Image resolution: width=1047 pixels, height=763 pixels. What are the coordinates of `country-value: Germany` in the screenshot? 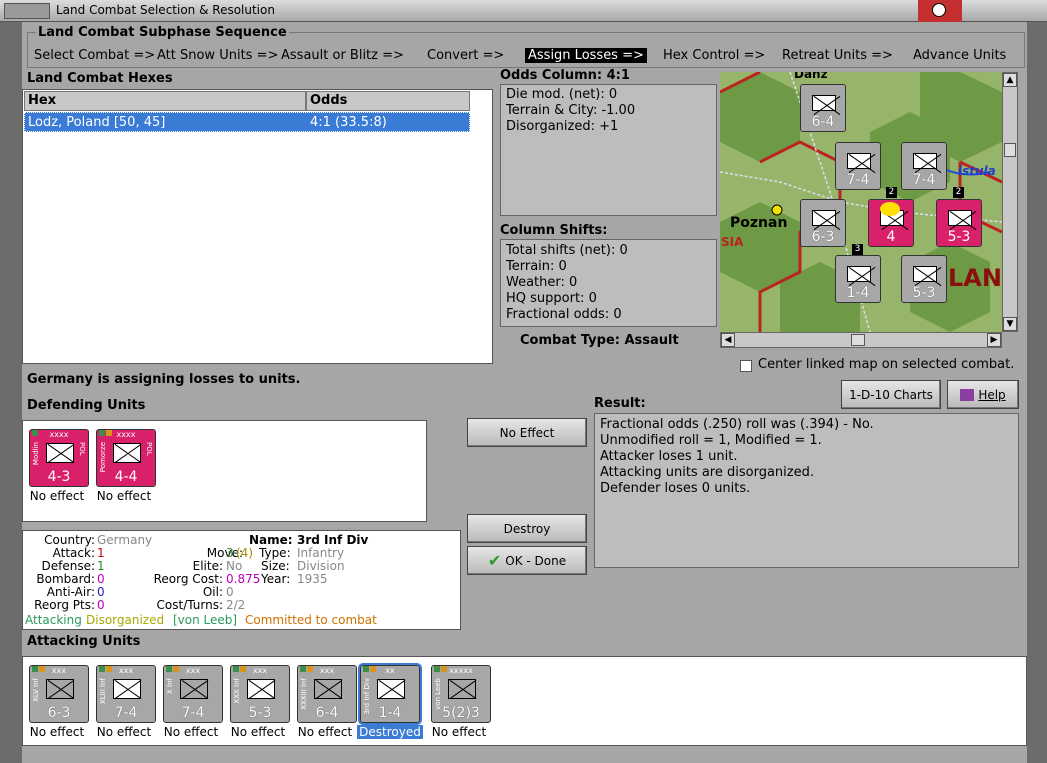 It's located at (125, 540).